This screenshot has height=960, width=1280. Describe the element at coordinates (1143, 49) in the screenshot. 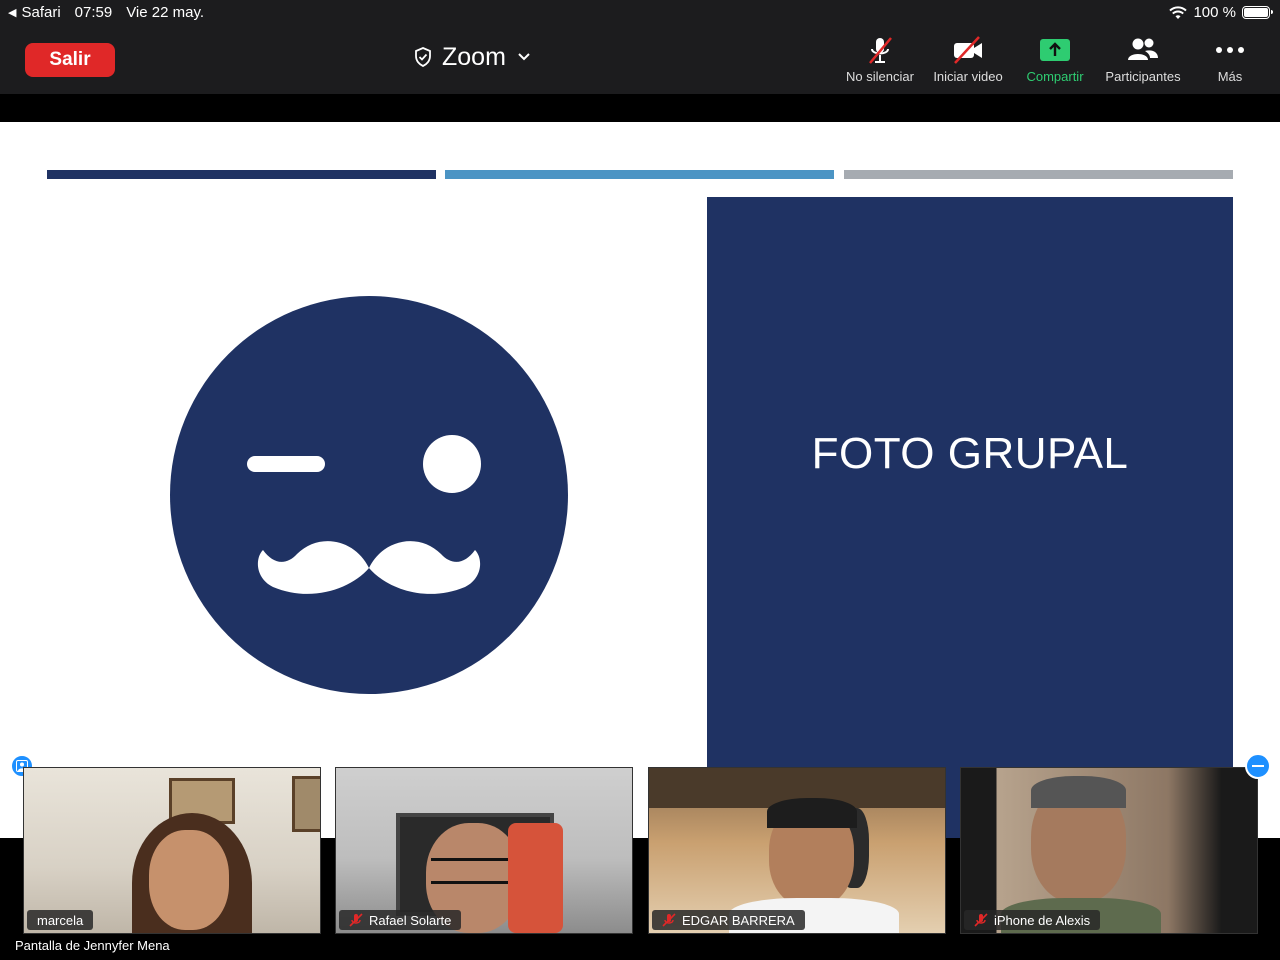

I see `participants-icon` at that location.